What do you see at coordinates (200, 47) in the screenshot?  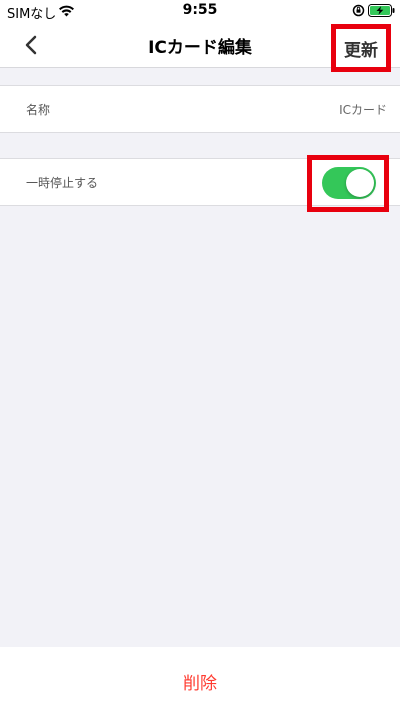 I see `nav-bar: ICカード編集 更新` at bounding box center [200, 47].